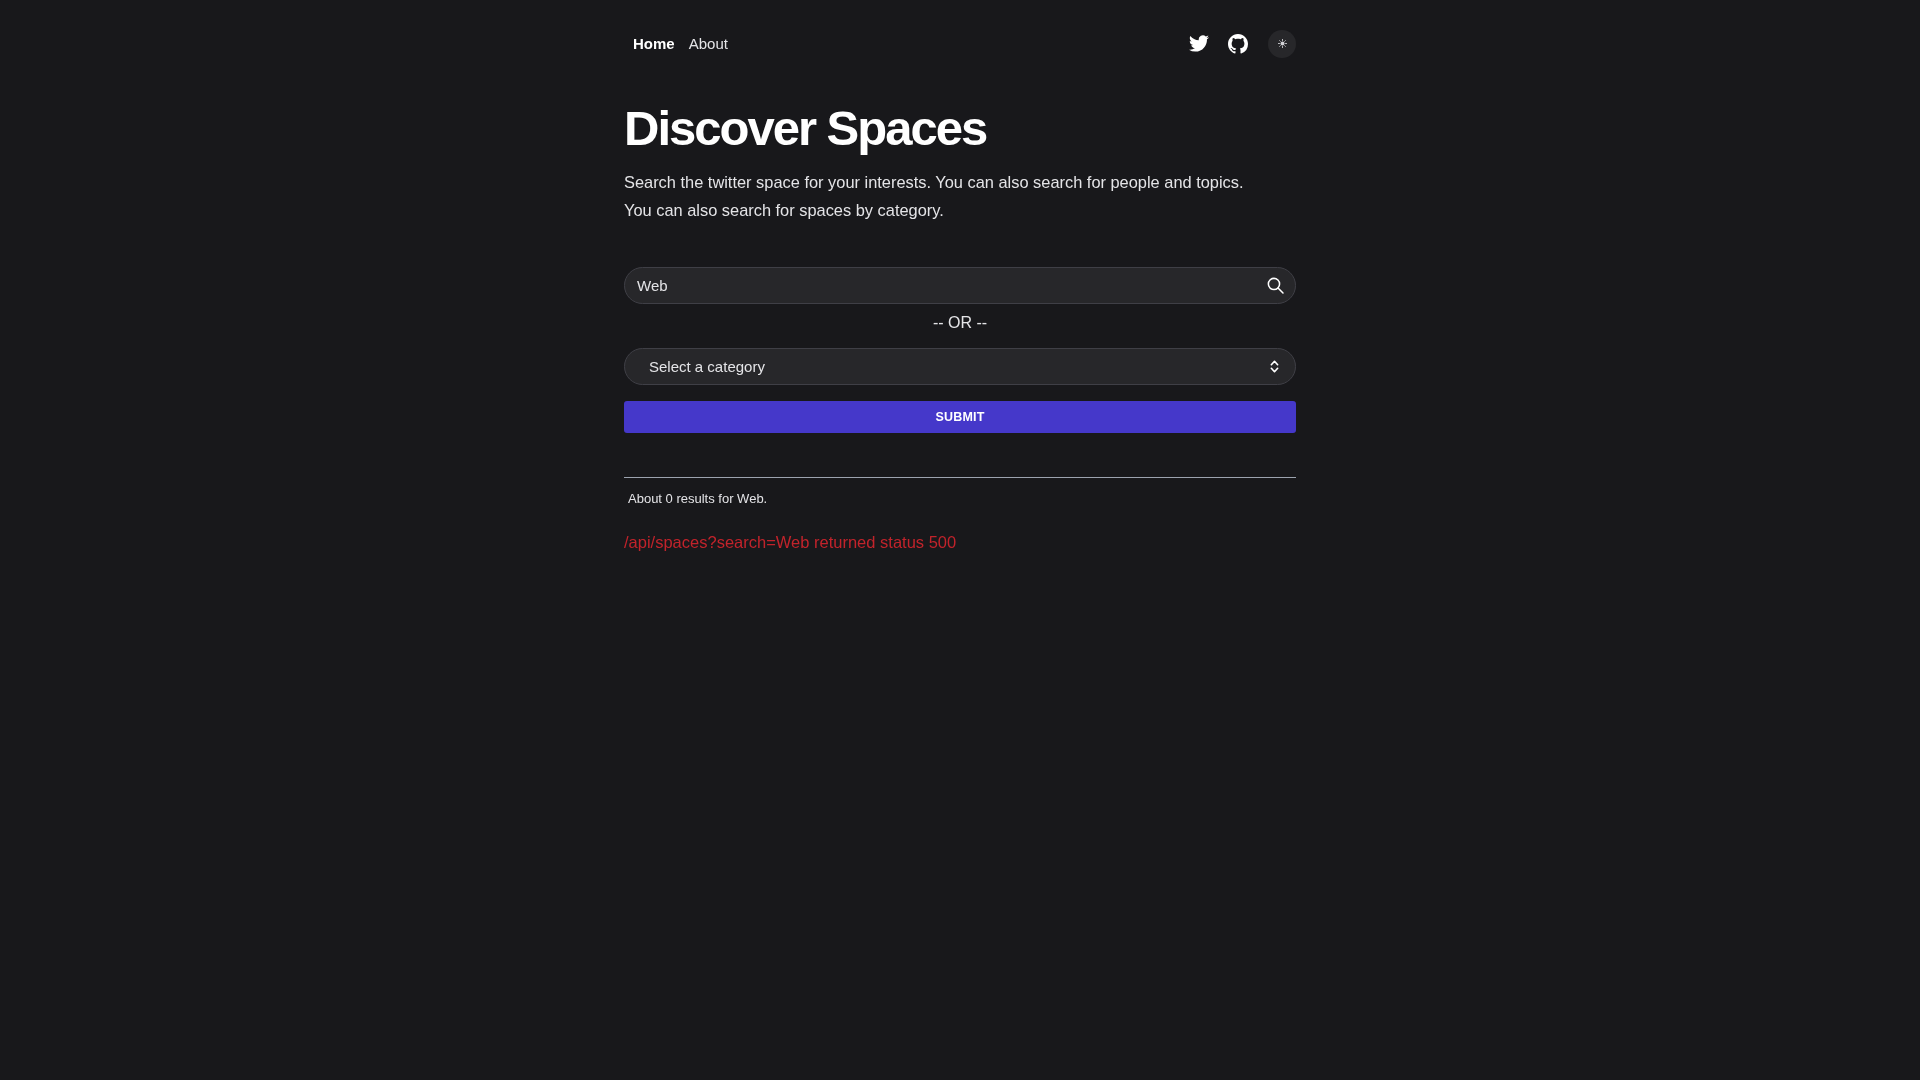  Describe the element at coordinates (1199, 43) in the screenshot. I see `bird-icon` at that location.